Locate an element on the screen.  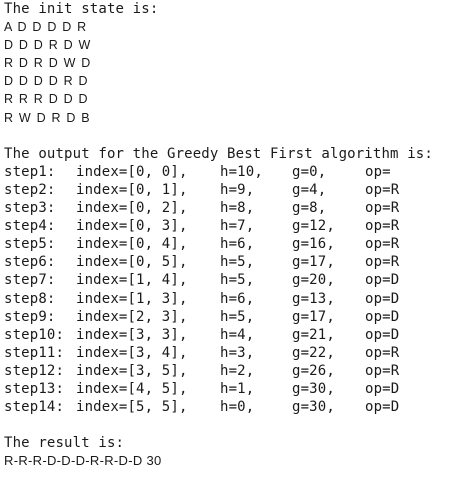
step-row: step6: index=[0, 5], h=5, g=17, op=R is located at coordinates (231, 262).